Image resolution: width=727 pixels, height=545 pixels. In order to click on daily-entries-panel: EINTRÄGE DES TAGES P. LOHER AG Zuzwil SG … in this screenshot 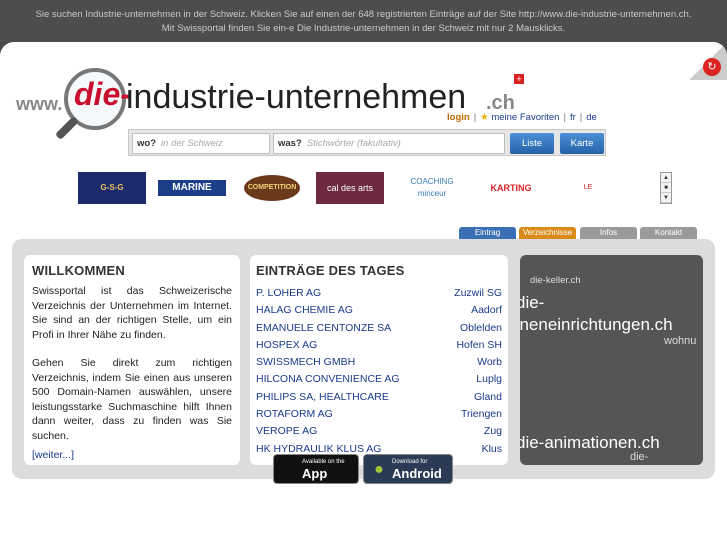, I will do `click(379, 360)`.